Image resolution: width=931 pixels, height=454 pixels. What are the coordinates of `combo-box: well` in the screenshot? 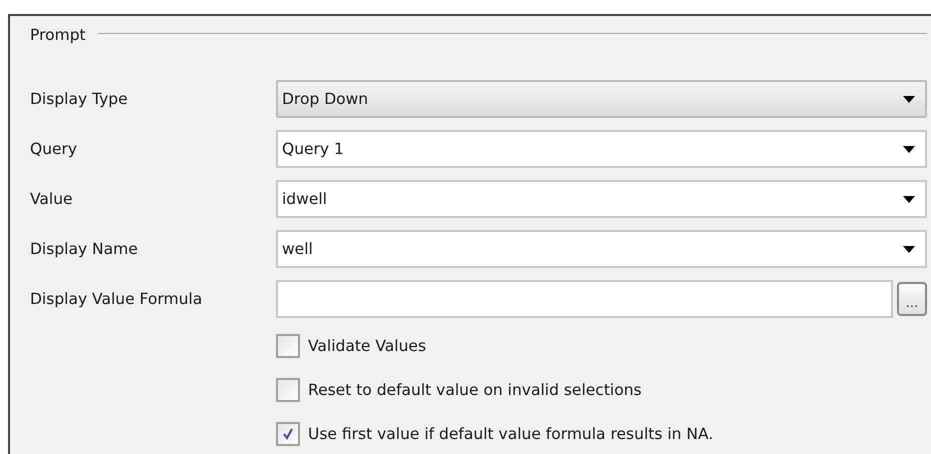 It's located at (601, 249).